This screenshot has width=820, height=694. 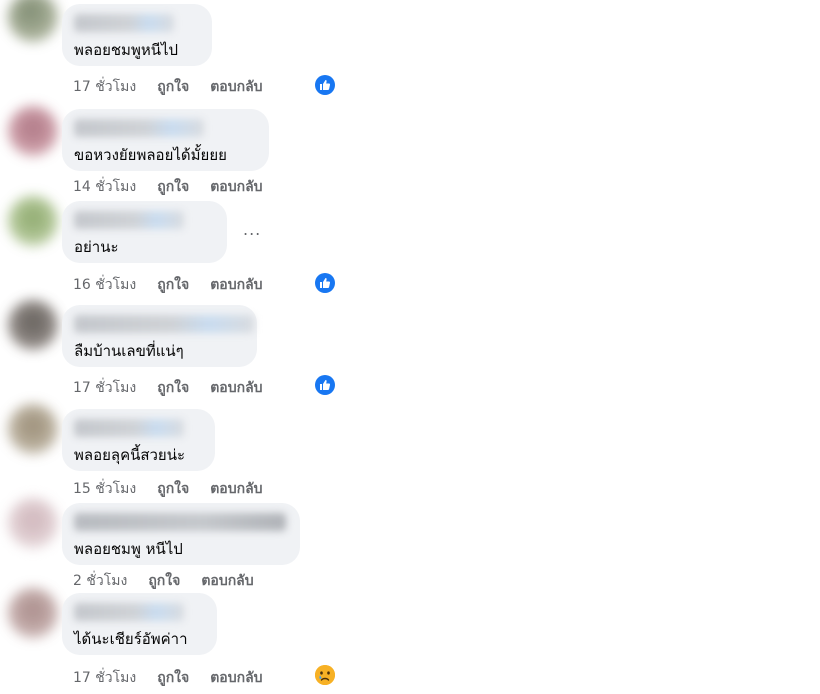 I want to click on comment-bubble: พลอยชมพูหนีไป, so click(x=137, y=35).